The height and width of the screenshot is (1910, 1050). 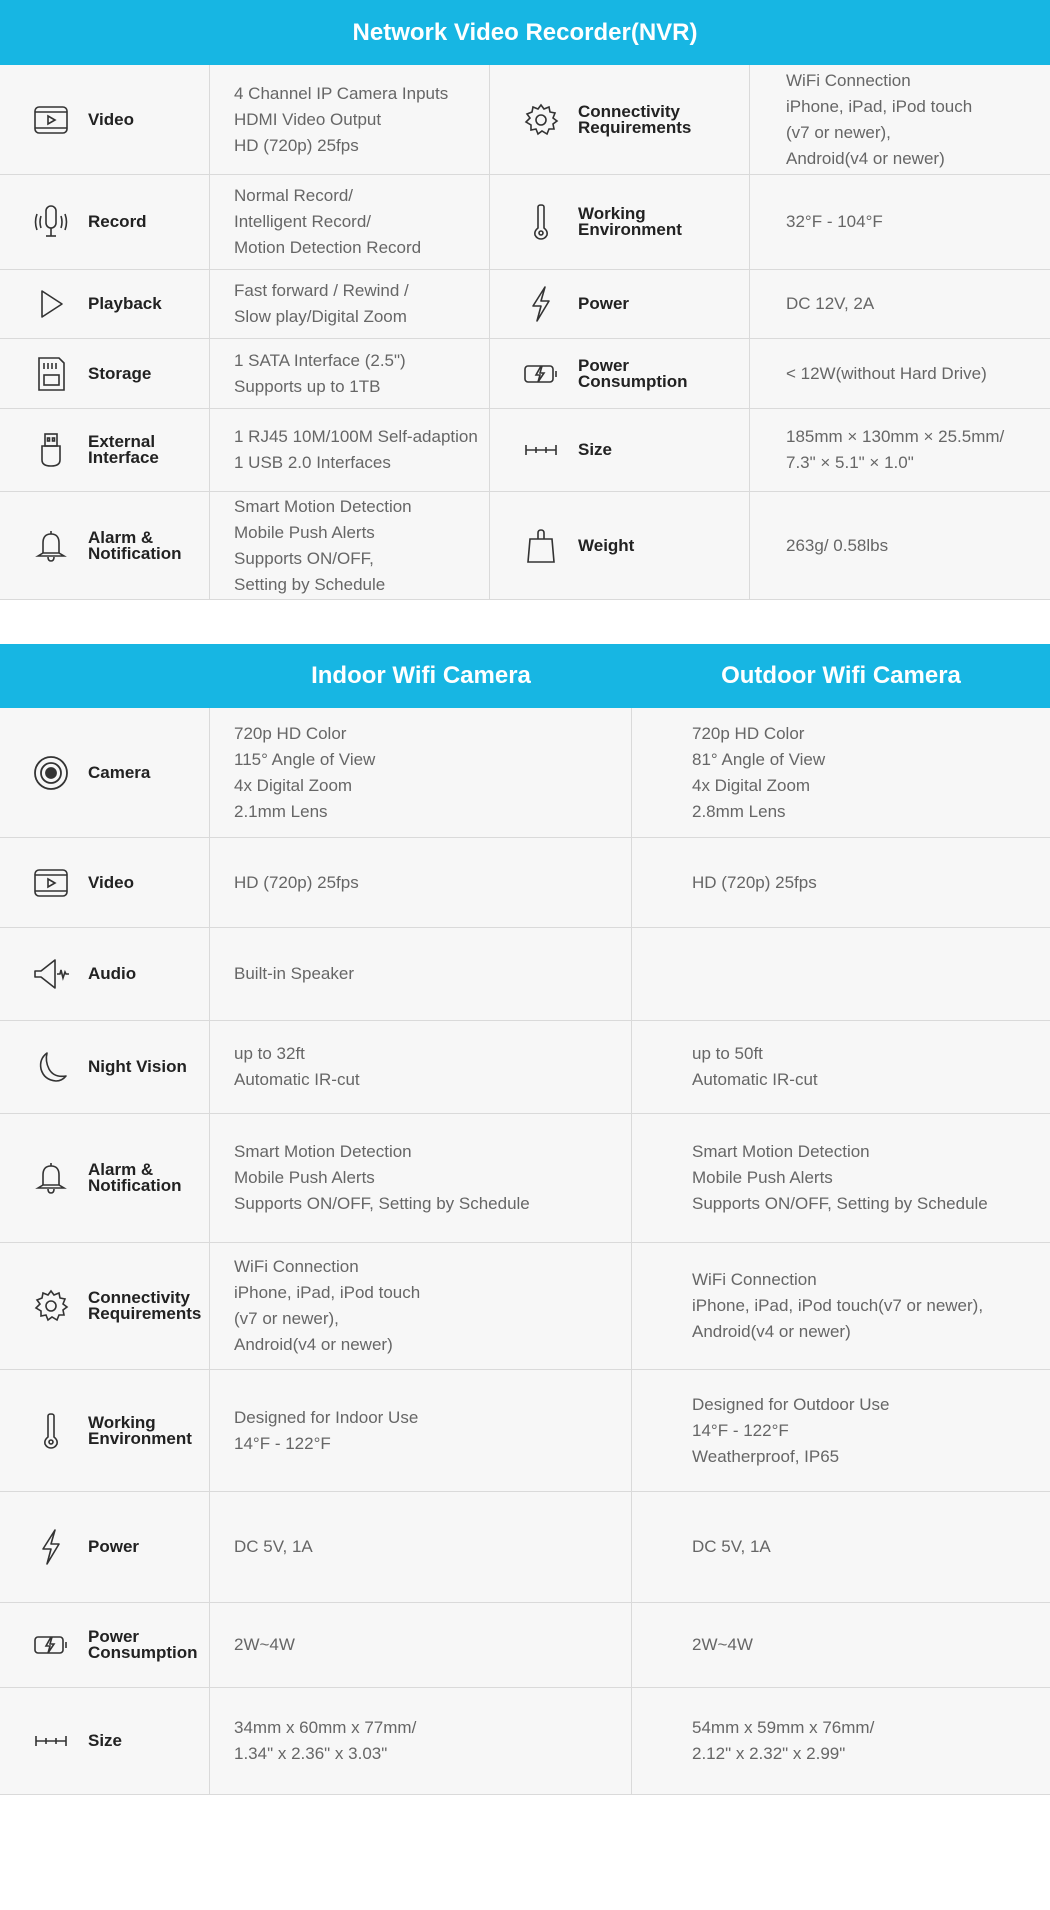 What do you see at coordinates (112, 973) in the screenshot?
I see `feature-label: Audio` at bounding box center [112, 973].